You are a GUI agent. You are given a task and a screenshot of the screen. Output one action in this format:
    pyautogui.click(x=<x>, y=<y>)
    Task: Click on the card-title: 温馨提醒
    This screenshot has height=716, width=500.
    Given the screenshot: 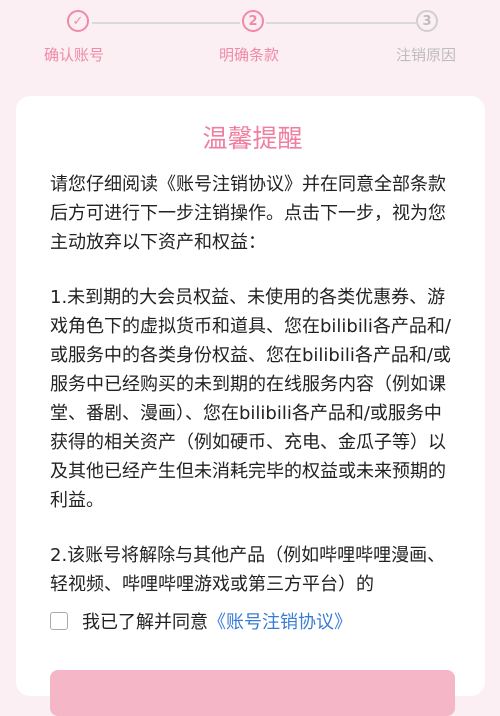 What is the action you would take?
    pyautogui.click(x=252, y=138)
    